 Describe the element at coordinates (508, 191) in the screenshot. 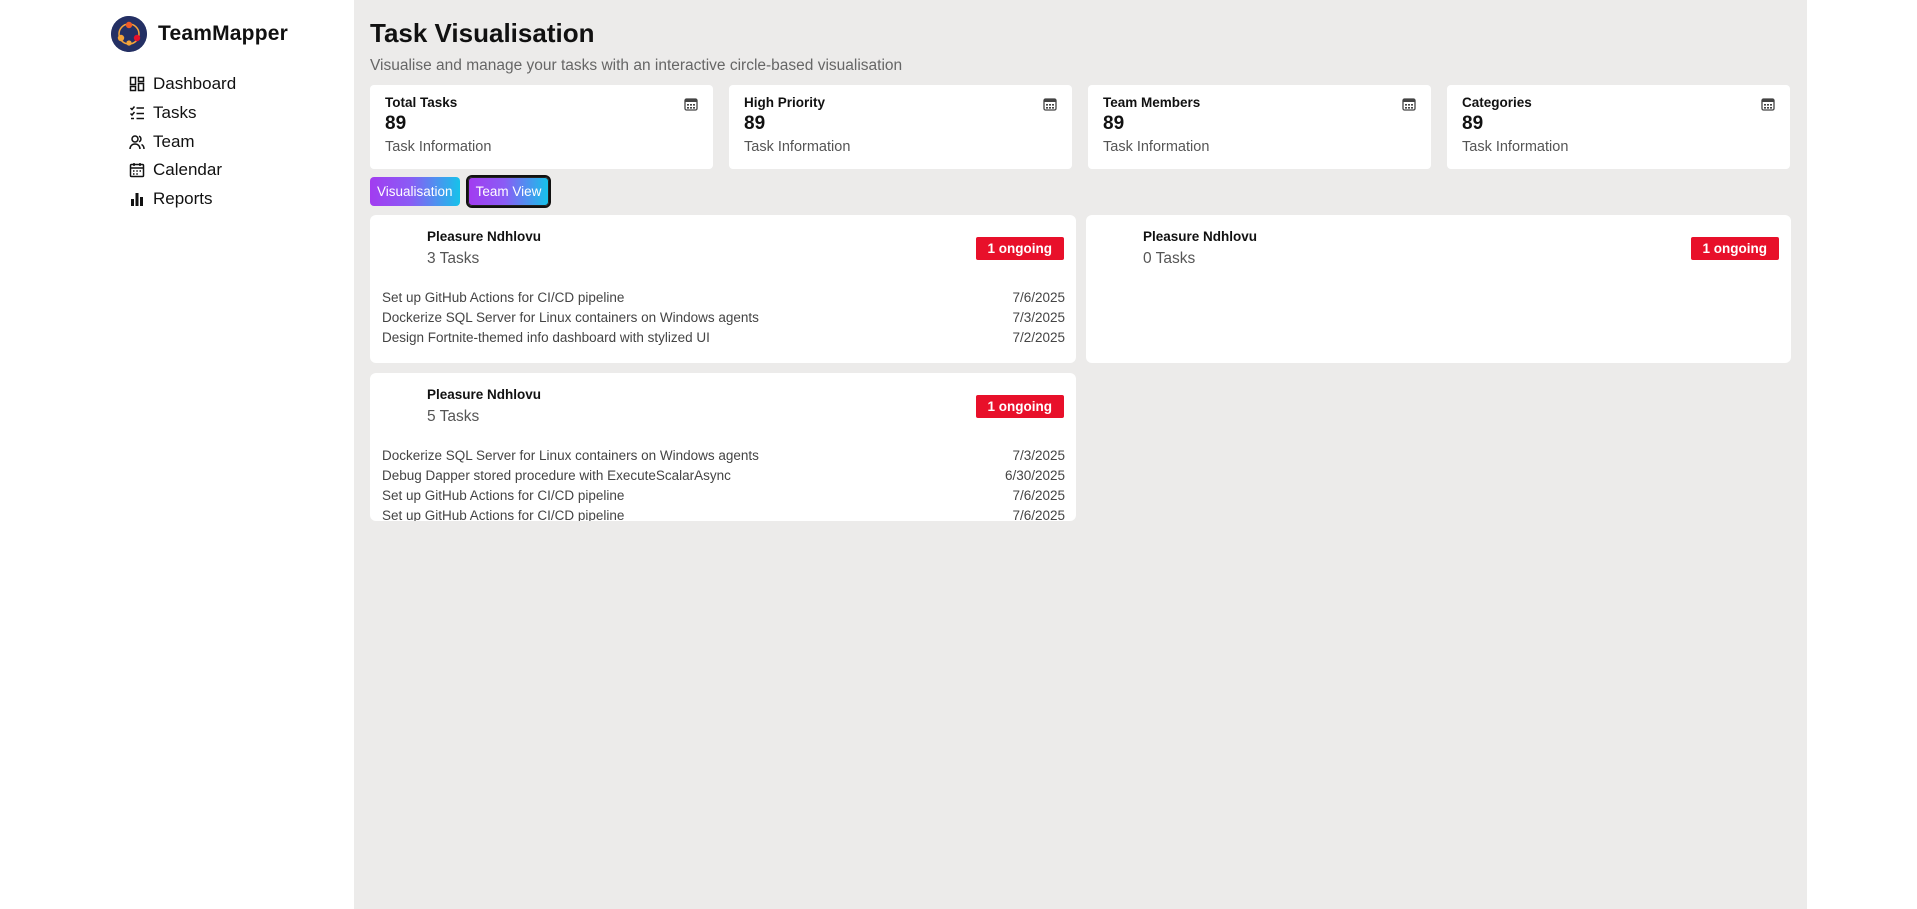

I see `team-view-button: Team View` at that location.